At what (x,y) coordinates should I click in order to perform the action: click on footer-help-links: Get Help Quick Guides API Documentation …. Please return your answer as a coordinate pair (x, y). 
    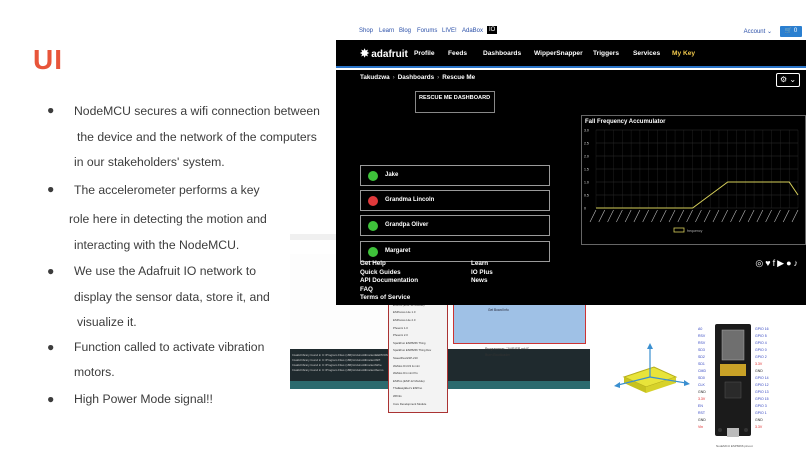
    Looking at the image, I should click on (389, 281).